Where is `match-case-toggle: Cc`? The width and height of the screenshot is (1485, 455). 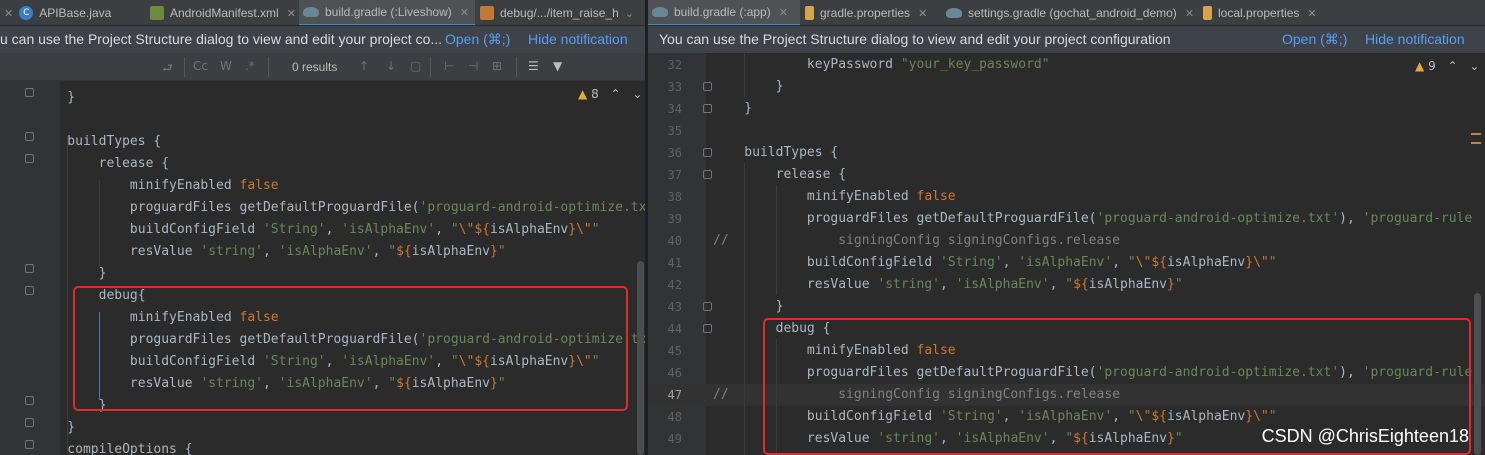
match-case-toggle: Cc is located at coordinates (200, 66).